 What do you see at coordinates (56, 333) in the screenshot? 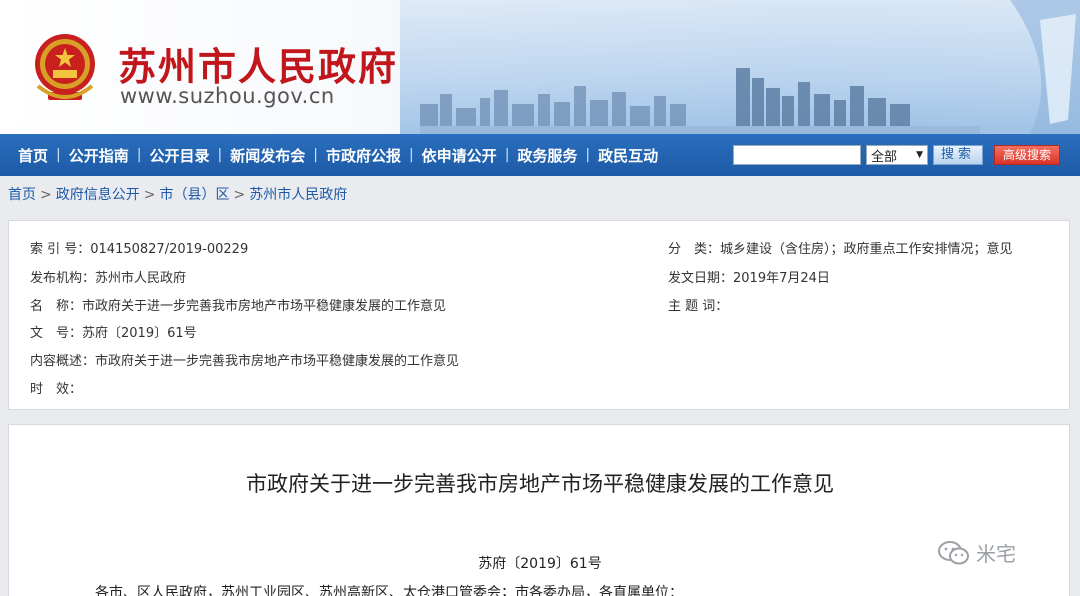
I see `document-number-label: 文 号：` at bounding box center [56, 333].